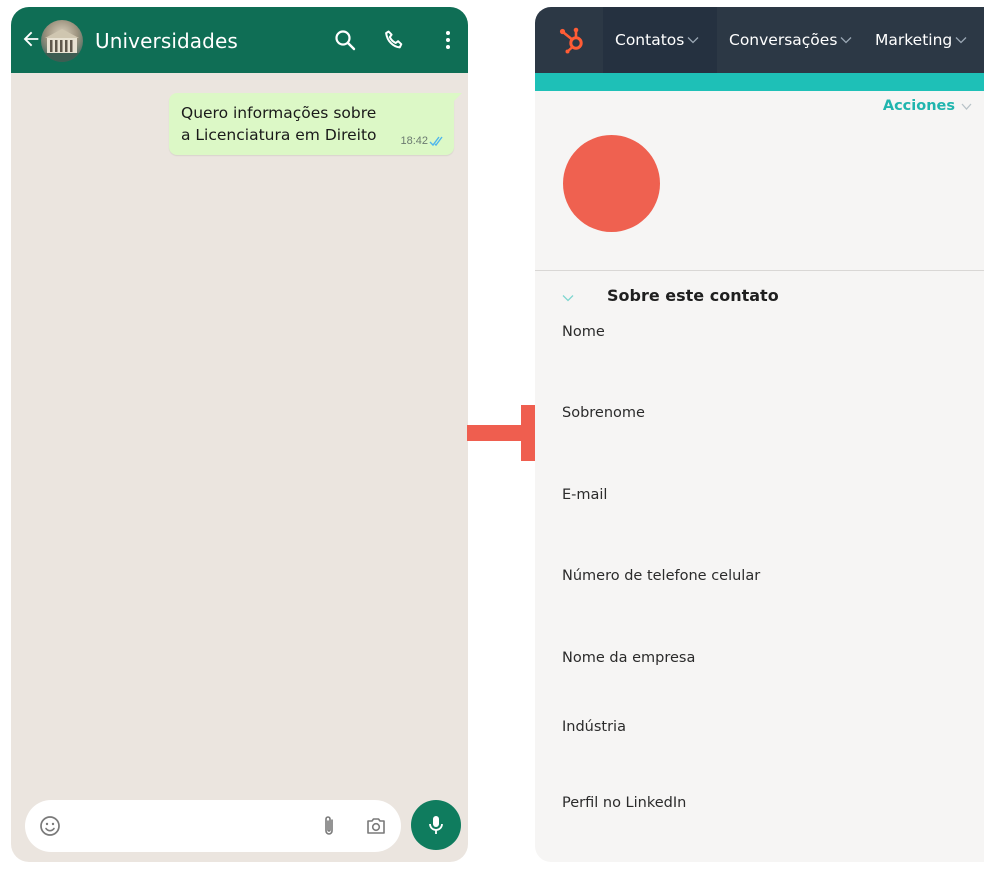 The height and width of the screenshot is (873, 984). Describe the element at coordinates (572, 40) in the screenshot. I see `hubspot-logo-icon` at that location.